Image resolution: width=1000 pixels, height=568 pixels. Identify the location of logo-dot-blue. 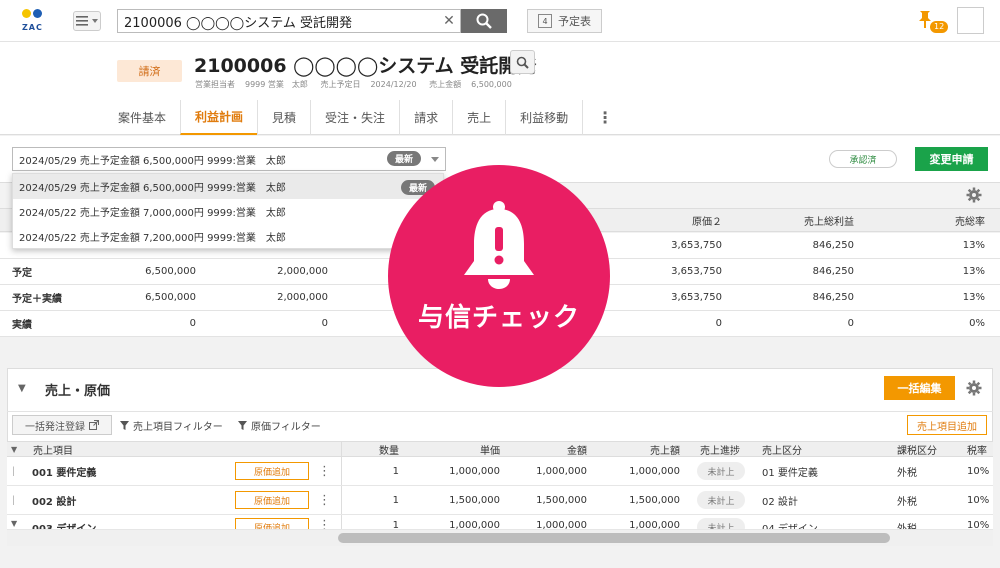
(37, 13).